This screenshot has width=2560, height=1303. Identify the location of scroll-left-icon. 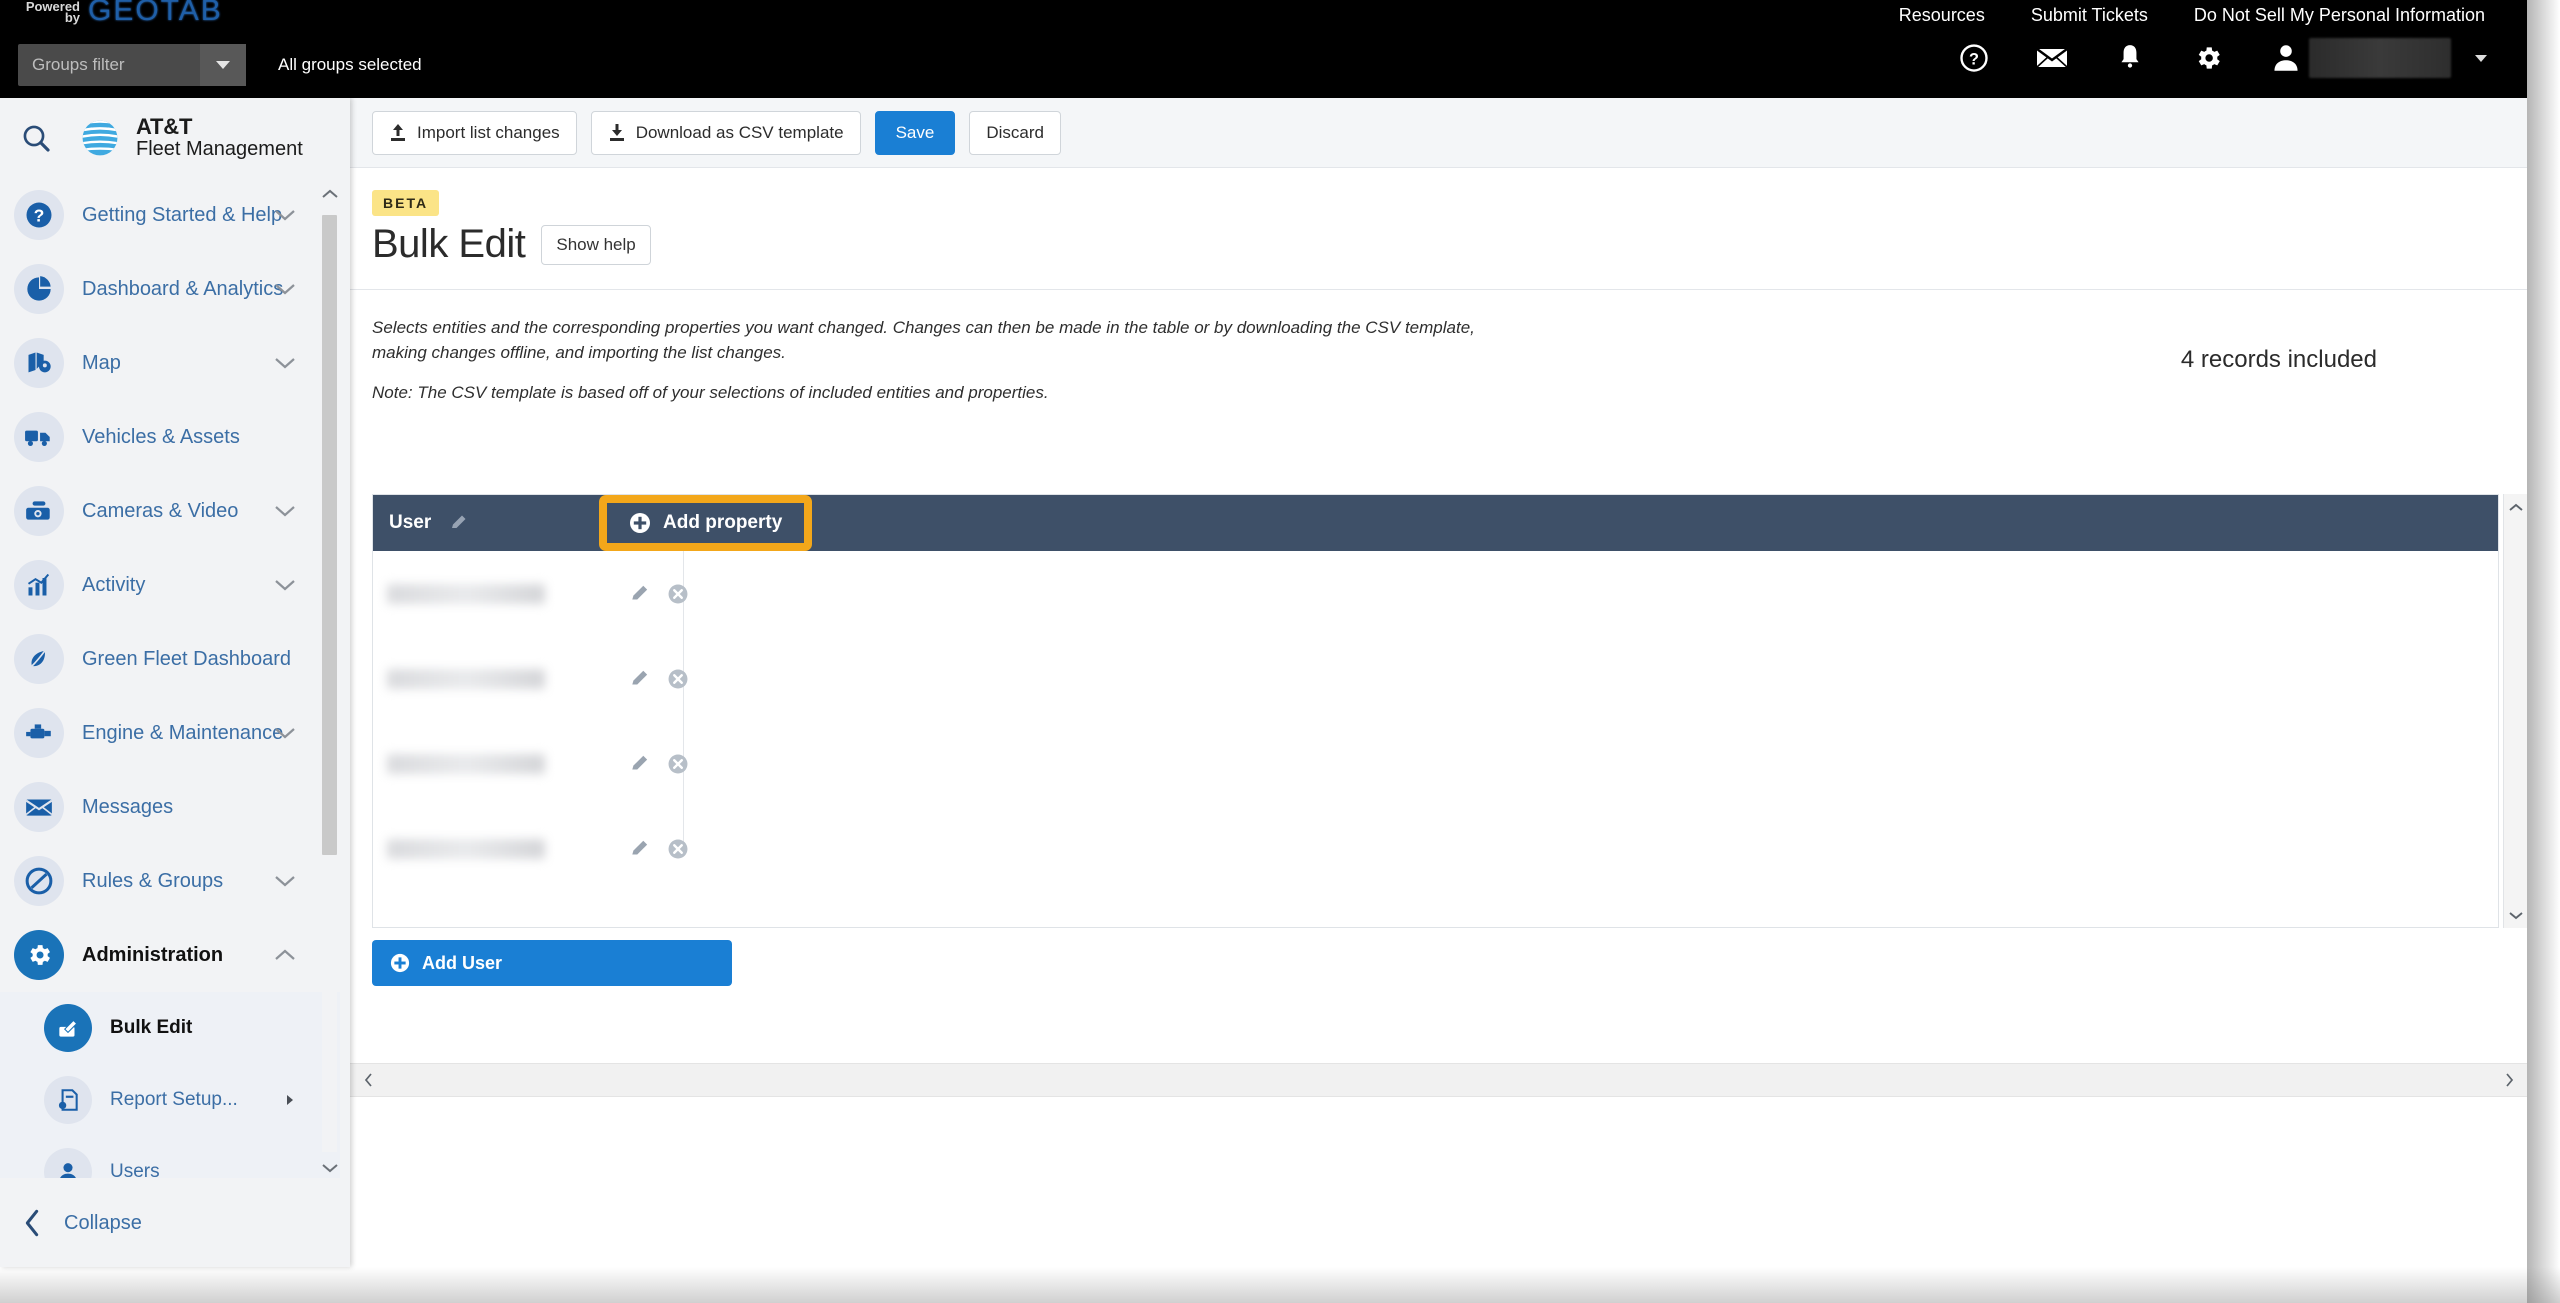
(368, 1080).